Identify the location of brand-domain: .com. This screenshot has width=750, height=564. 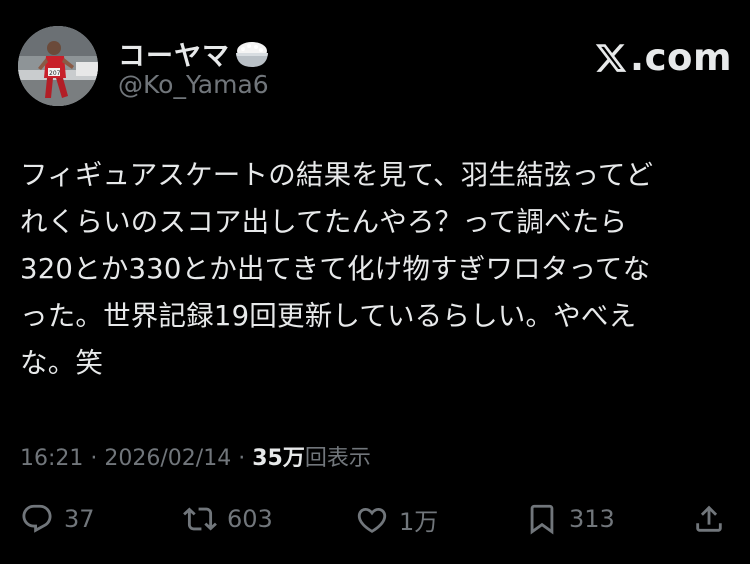
(681, 57).